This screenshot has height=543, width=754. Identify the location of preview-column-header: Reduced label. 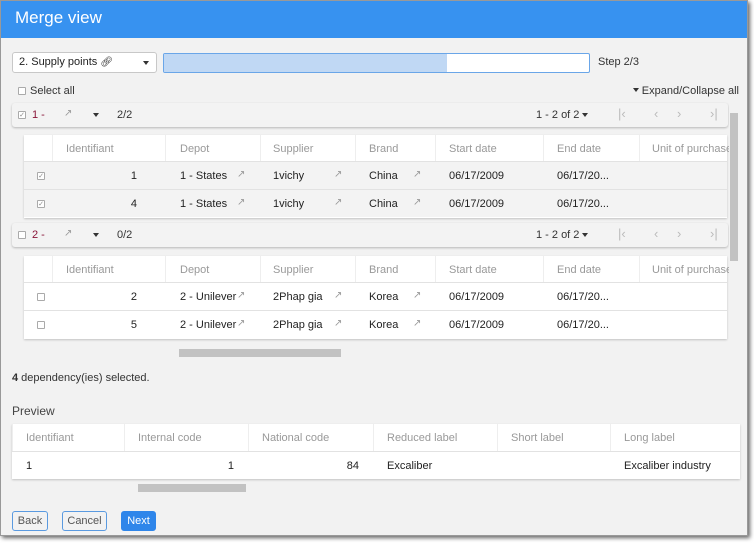
(422, 438).